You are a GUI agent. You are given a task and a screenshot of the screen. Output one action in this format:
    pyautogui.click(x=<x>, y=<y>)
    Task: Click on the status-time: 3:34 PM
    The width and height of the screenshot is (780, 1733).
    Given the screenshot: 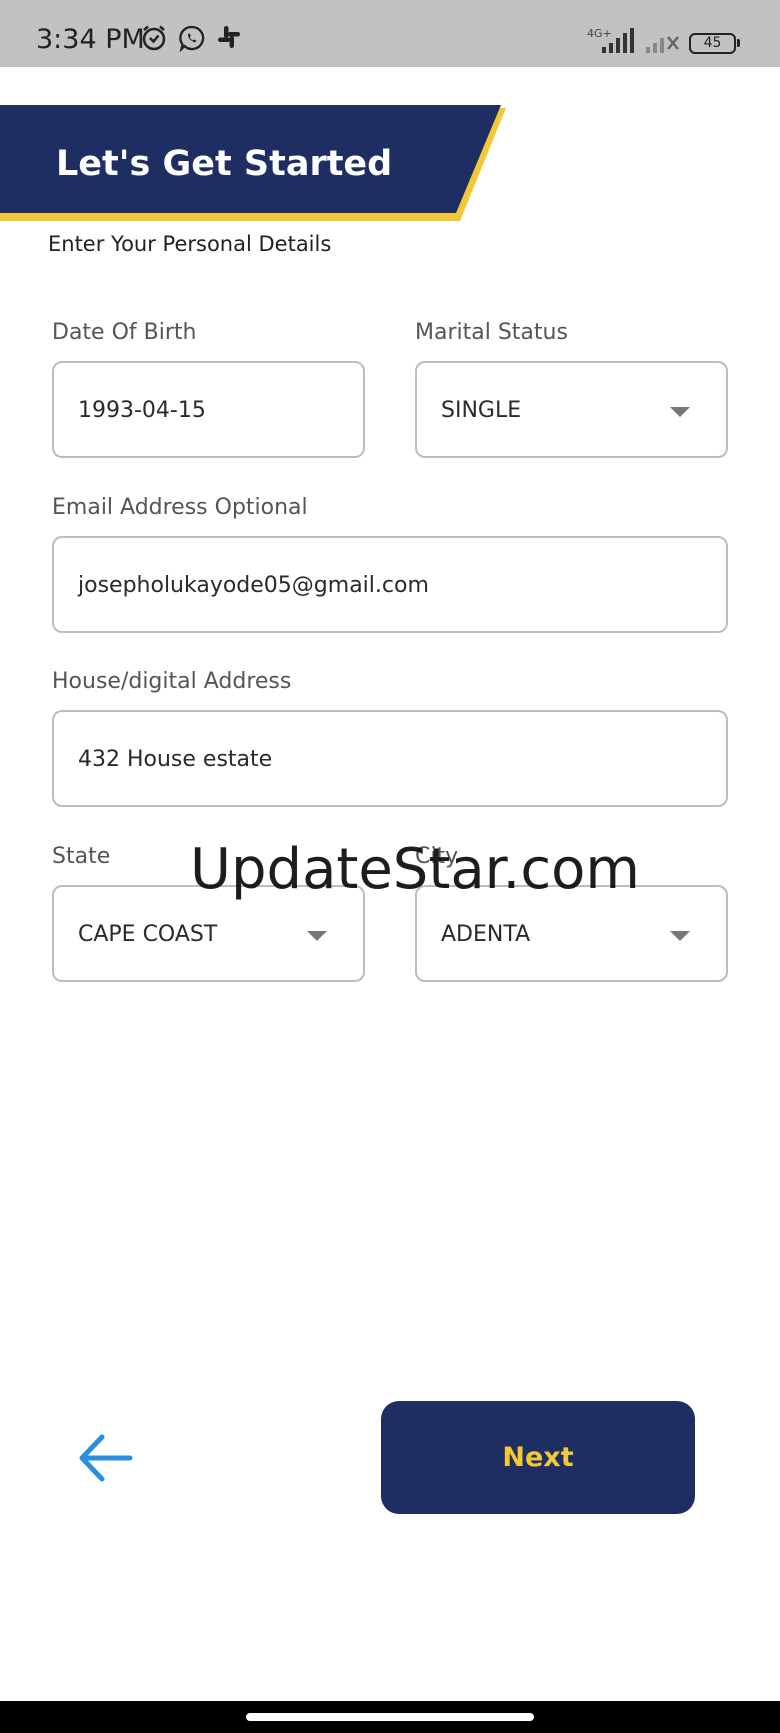 What is the action you would take?
    pyautogui.click(x=90, y=39)
    